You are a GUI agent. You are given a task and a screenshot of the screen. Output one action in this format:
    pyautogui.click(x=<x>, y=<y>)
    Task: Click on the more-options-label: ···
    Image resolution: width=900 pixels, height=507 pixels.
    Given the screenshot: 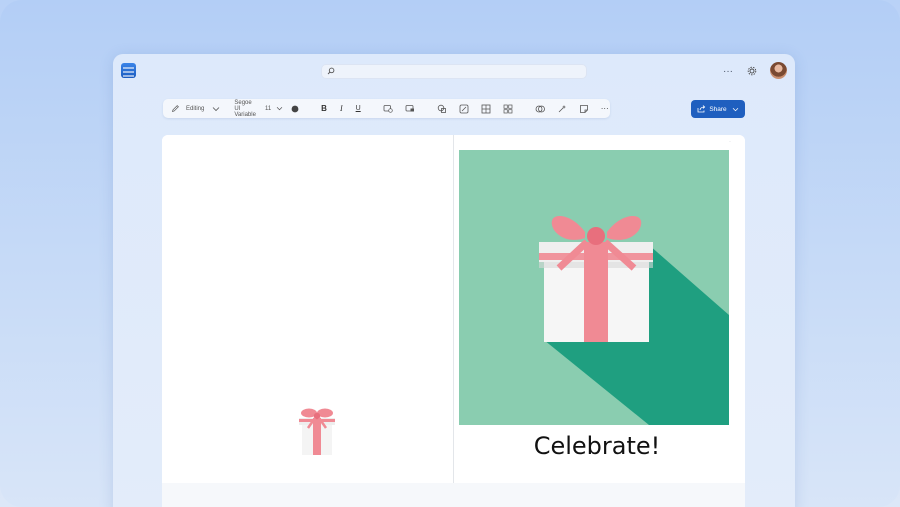 What is the action you would take?
    pyautogui.click(x=728, y=71)
    